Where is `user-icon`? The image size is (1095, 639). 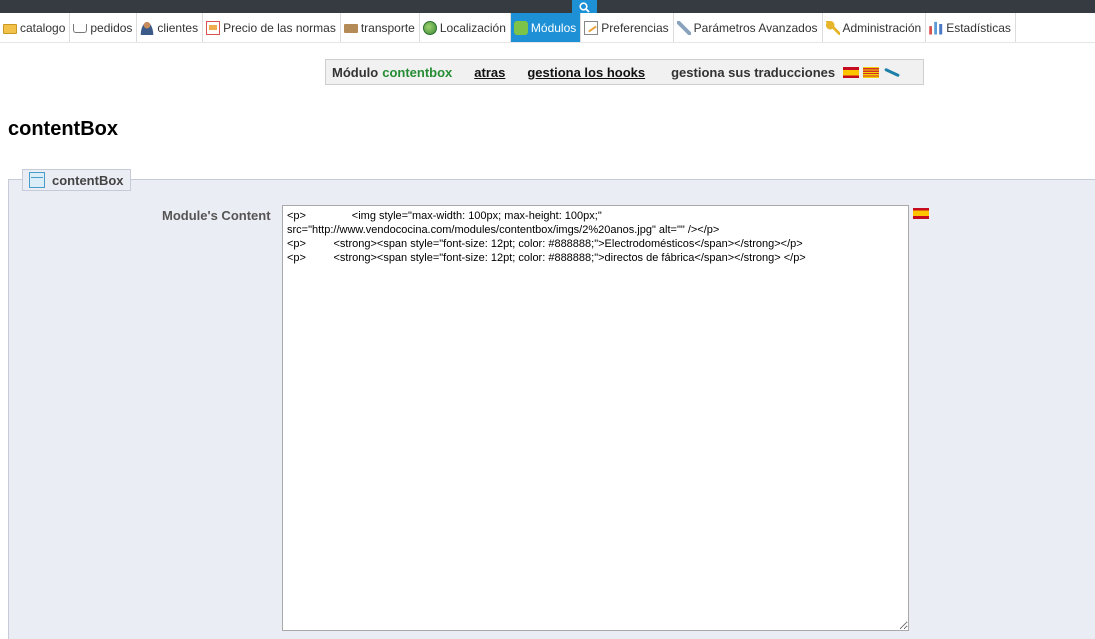
user-icon is located at coordinates (147, 27).